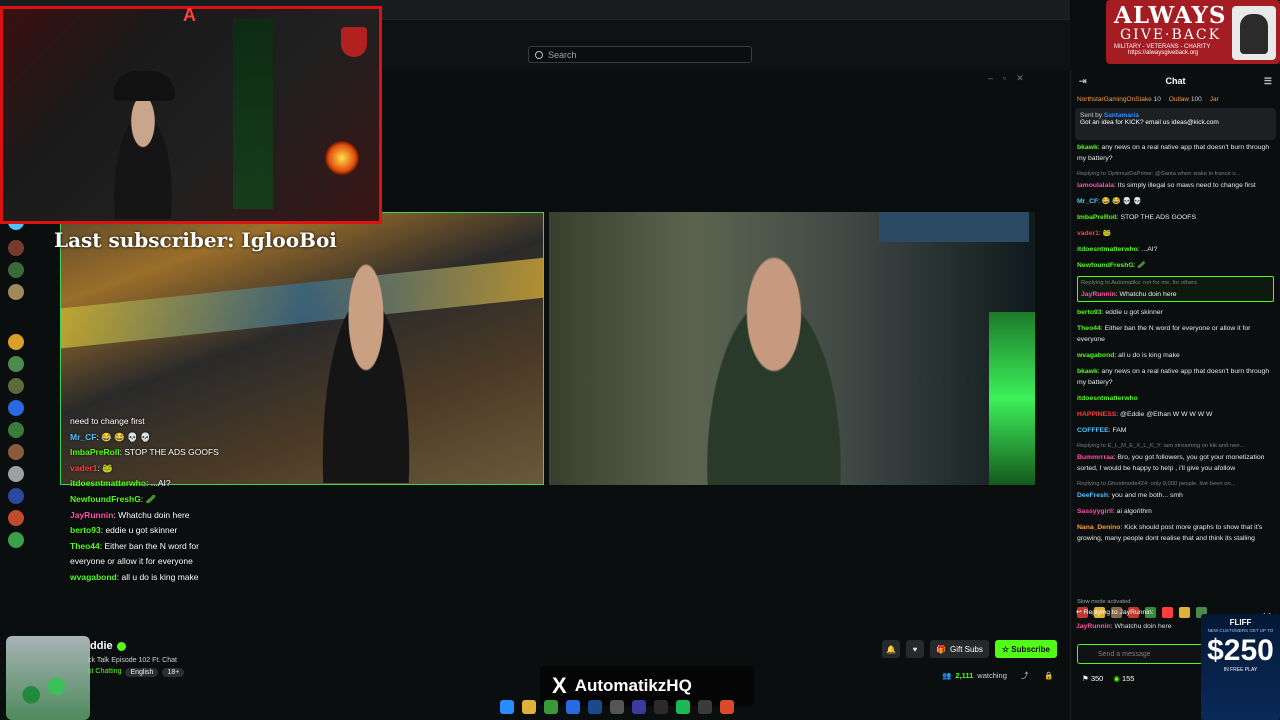 This screenshot has height=720, width=1280. Describe the element at coordinates (1093, 430) in the screenshot. I see `chat-username: COFFFEE` at that location.